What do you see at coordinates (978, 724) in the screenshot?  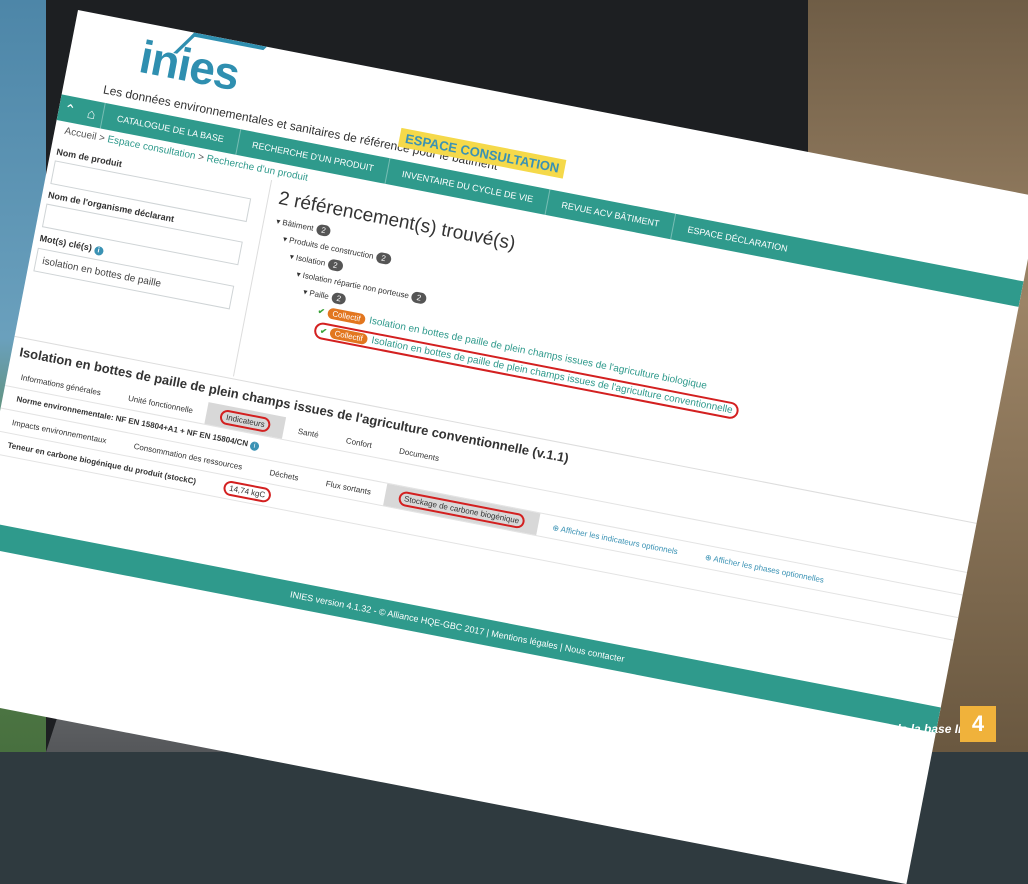 I see `page-number-badge: 4` at bounding box center [978, 724].